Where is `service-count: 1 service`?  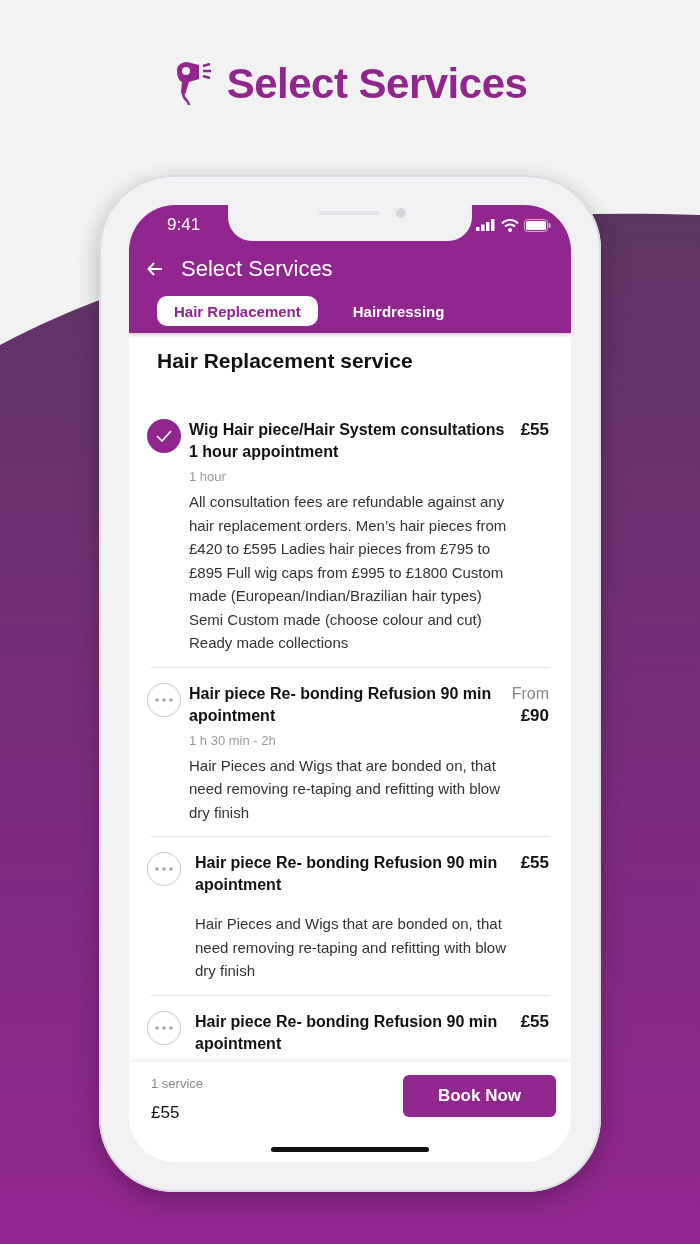 service-count: 1 service is located at coordinates (177, 1083).